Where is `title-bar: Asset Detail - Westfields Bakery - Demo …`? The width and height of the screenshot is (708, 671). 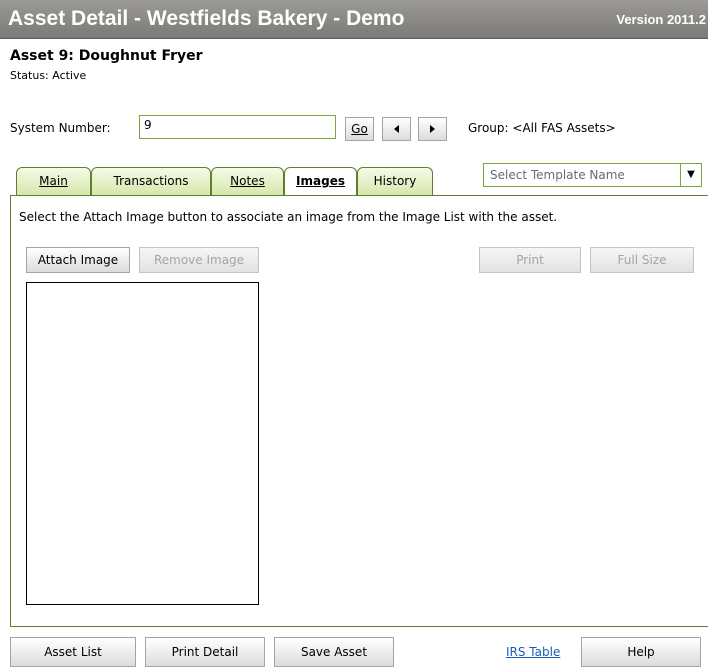
title-bar: Asset Detail - Westfields Bakery - Demo … is located at coordinates (354, 19).